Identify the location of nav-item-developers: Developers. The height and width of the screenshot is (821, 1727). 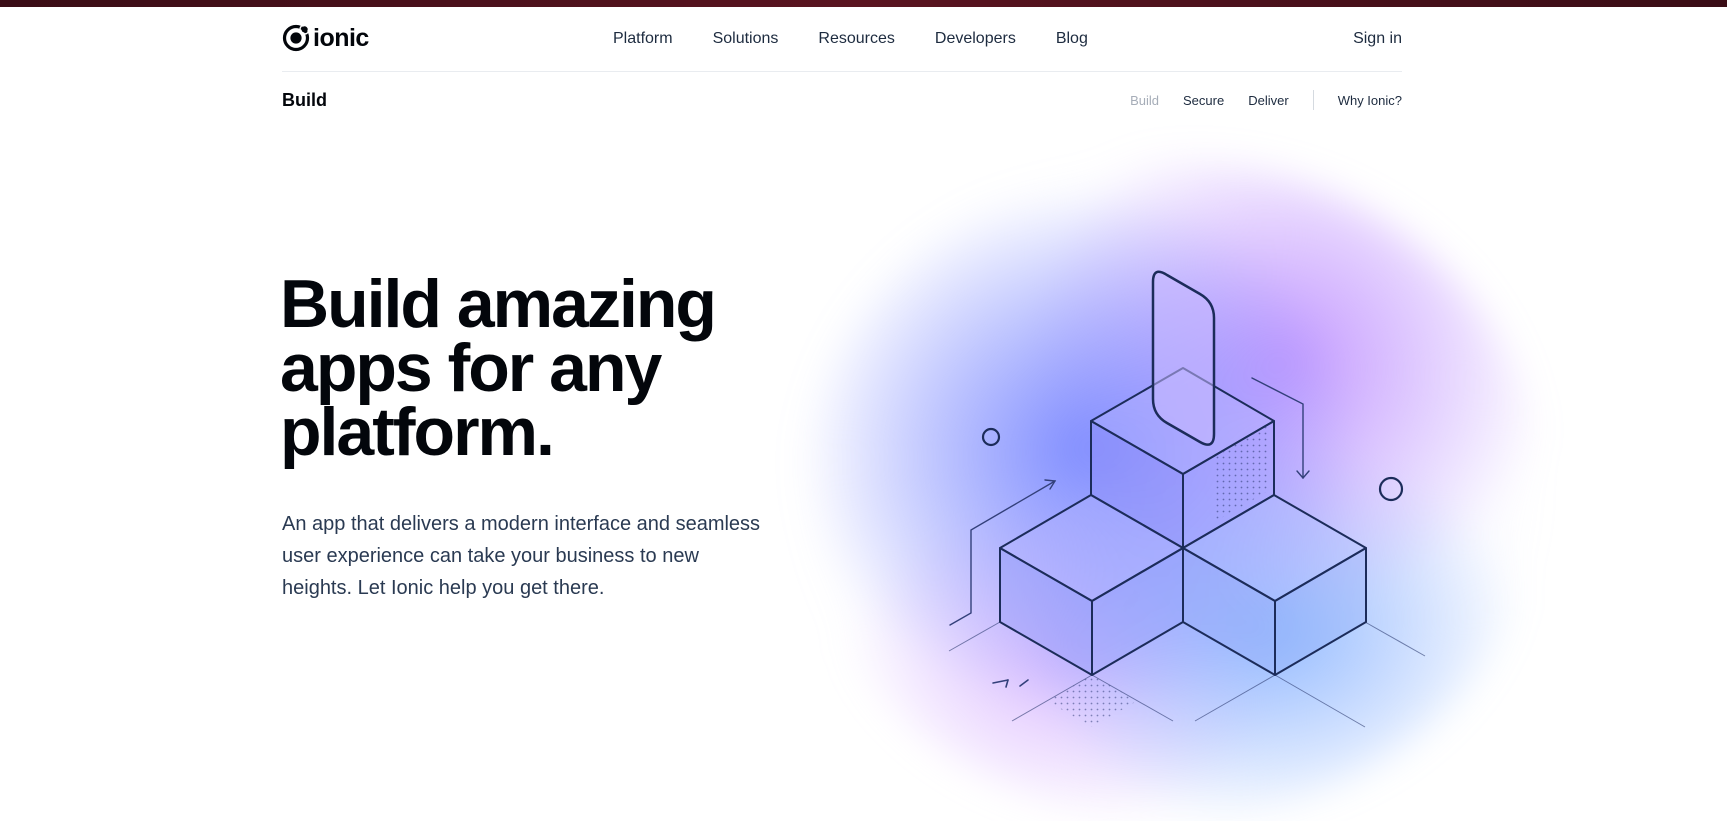
(975, 39).